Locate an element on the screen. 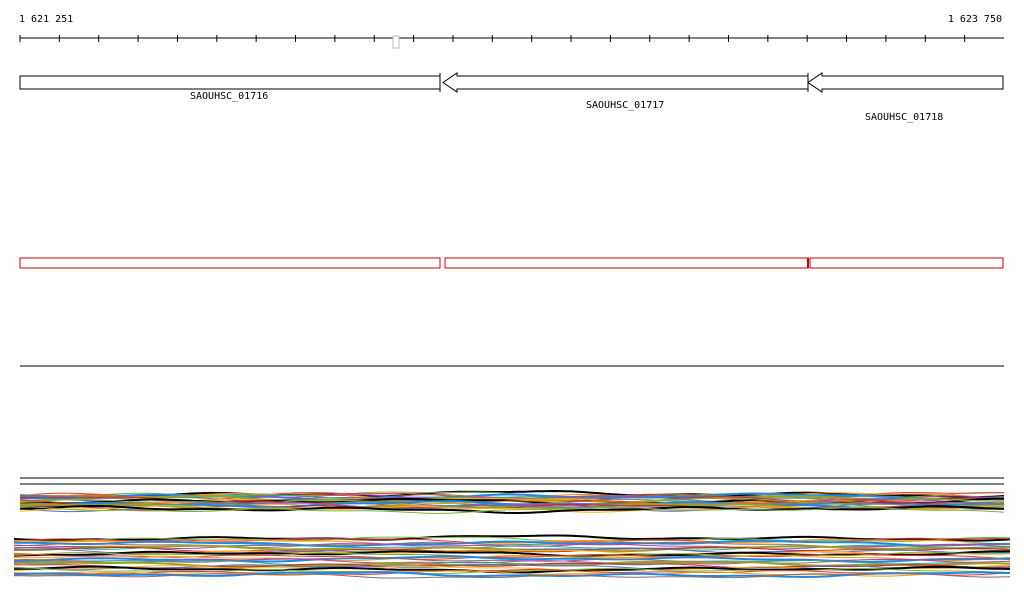 The width and height of the screenshot is (1024, 611). gene-label-saouhsc-01717: SAOUHSC_01717 is located at coordinates (625, 105).